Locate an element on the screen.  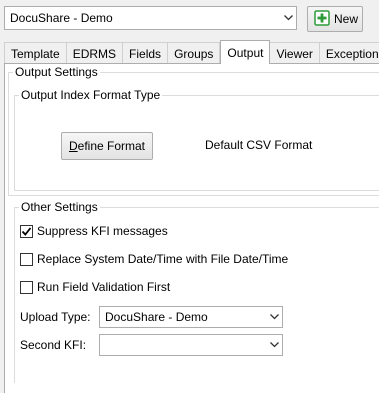
checkmark-icon is located at coordinates (26, 231).